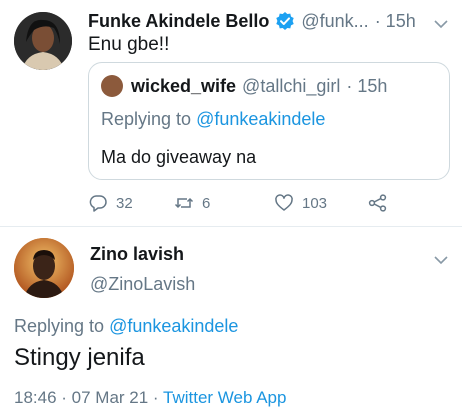 The width and height of the screenshot is (462, 420). Describe the element at coordinates (129, 44) in the screenshot. I see `tweet-text: Enu gbe!!` at that location.